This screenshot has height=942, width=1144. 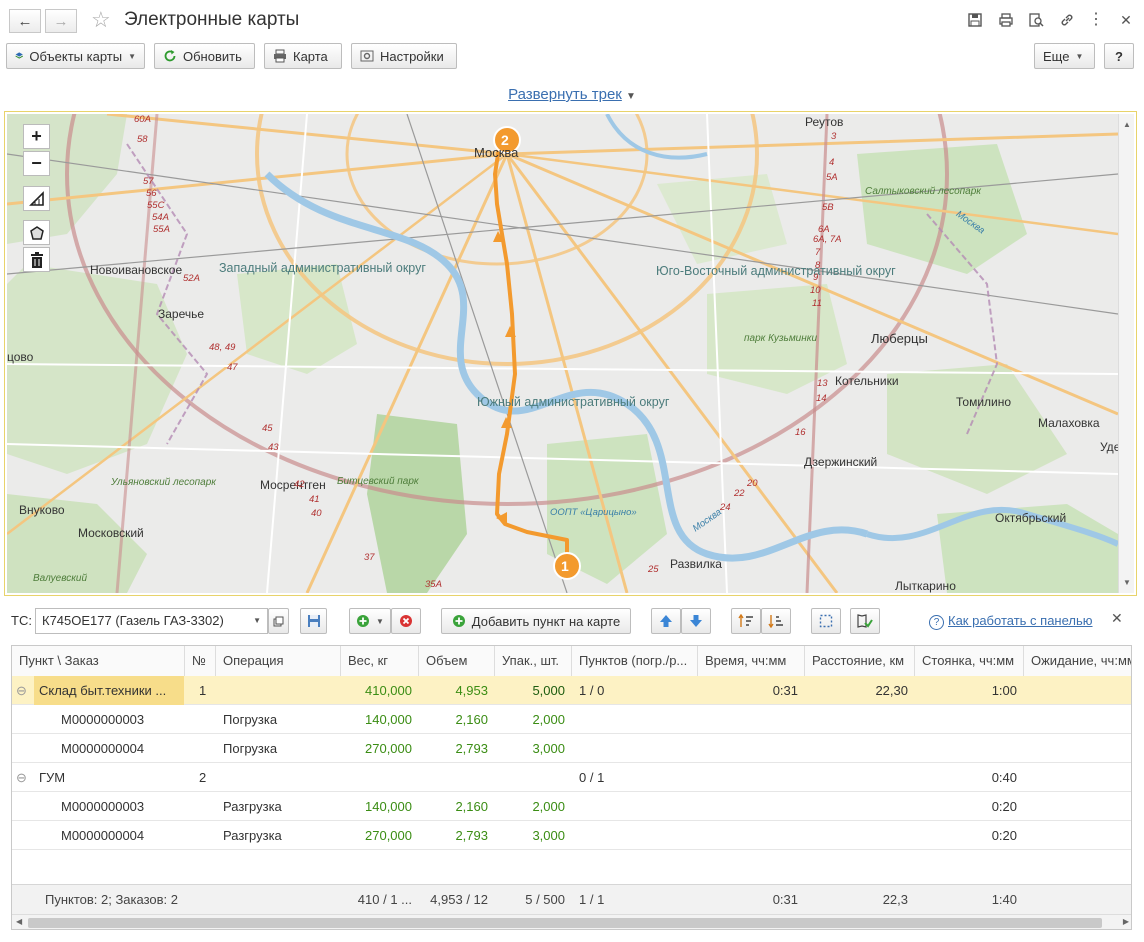 I want to click on column-header: Упак., шт., so click(x=533, y=661).